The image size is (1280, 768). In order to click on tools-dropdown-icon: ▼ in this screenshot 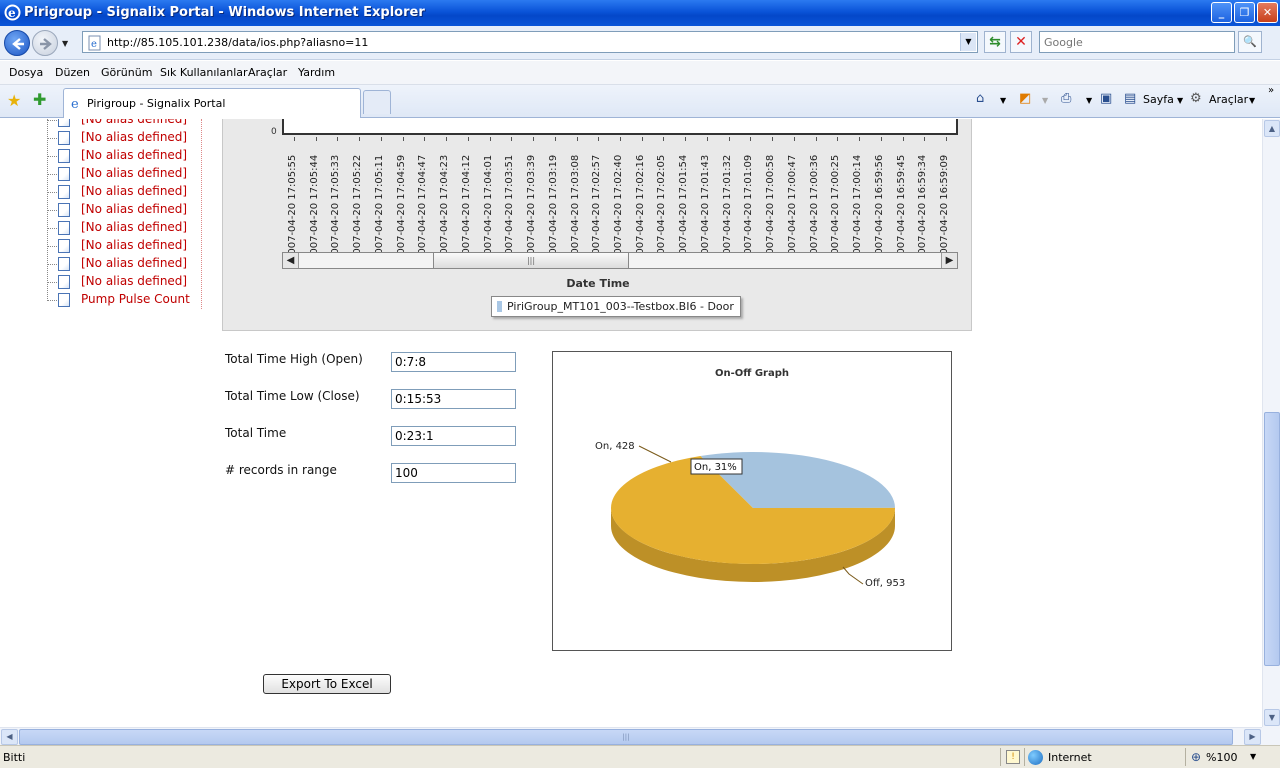, I will do `click(1252, 100)`.